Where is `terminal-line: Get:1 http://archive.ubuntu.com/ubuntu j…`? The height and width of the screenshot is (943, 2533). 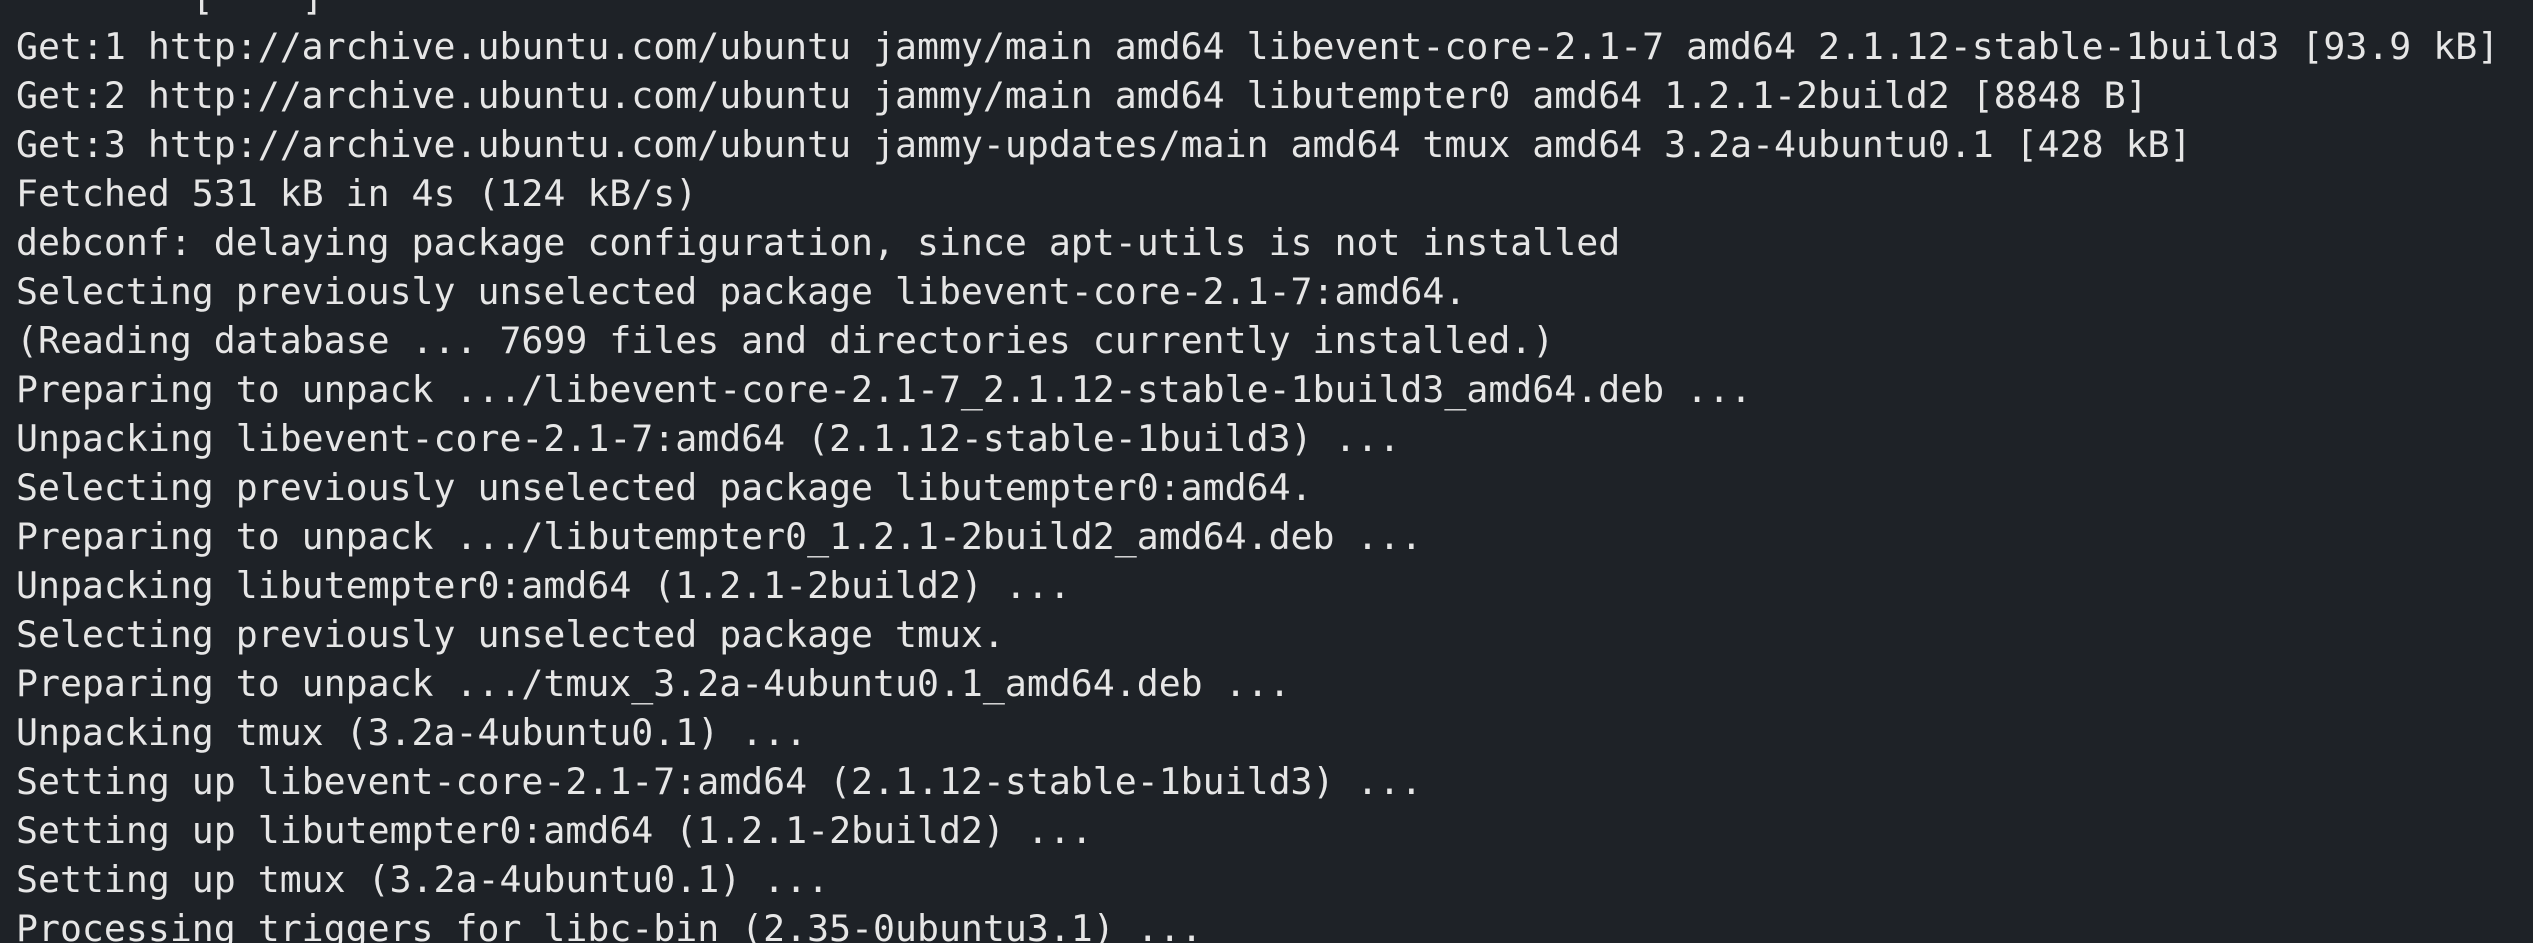
terminal-line: Get:1 http://archive.ubuntu.com/ubuntu j… is located at coordinates (1258, 46).